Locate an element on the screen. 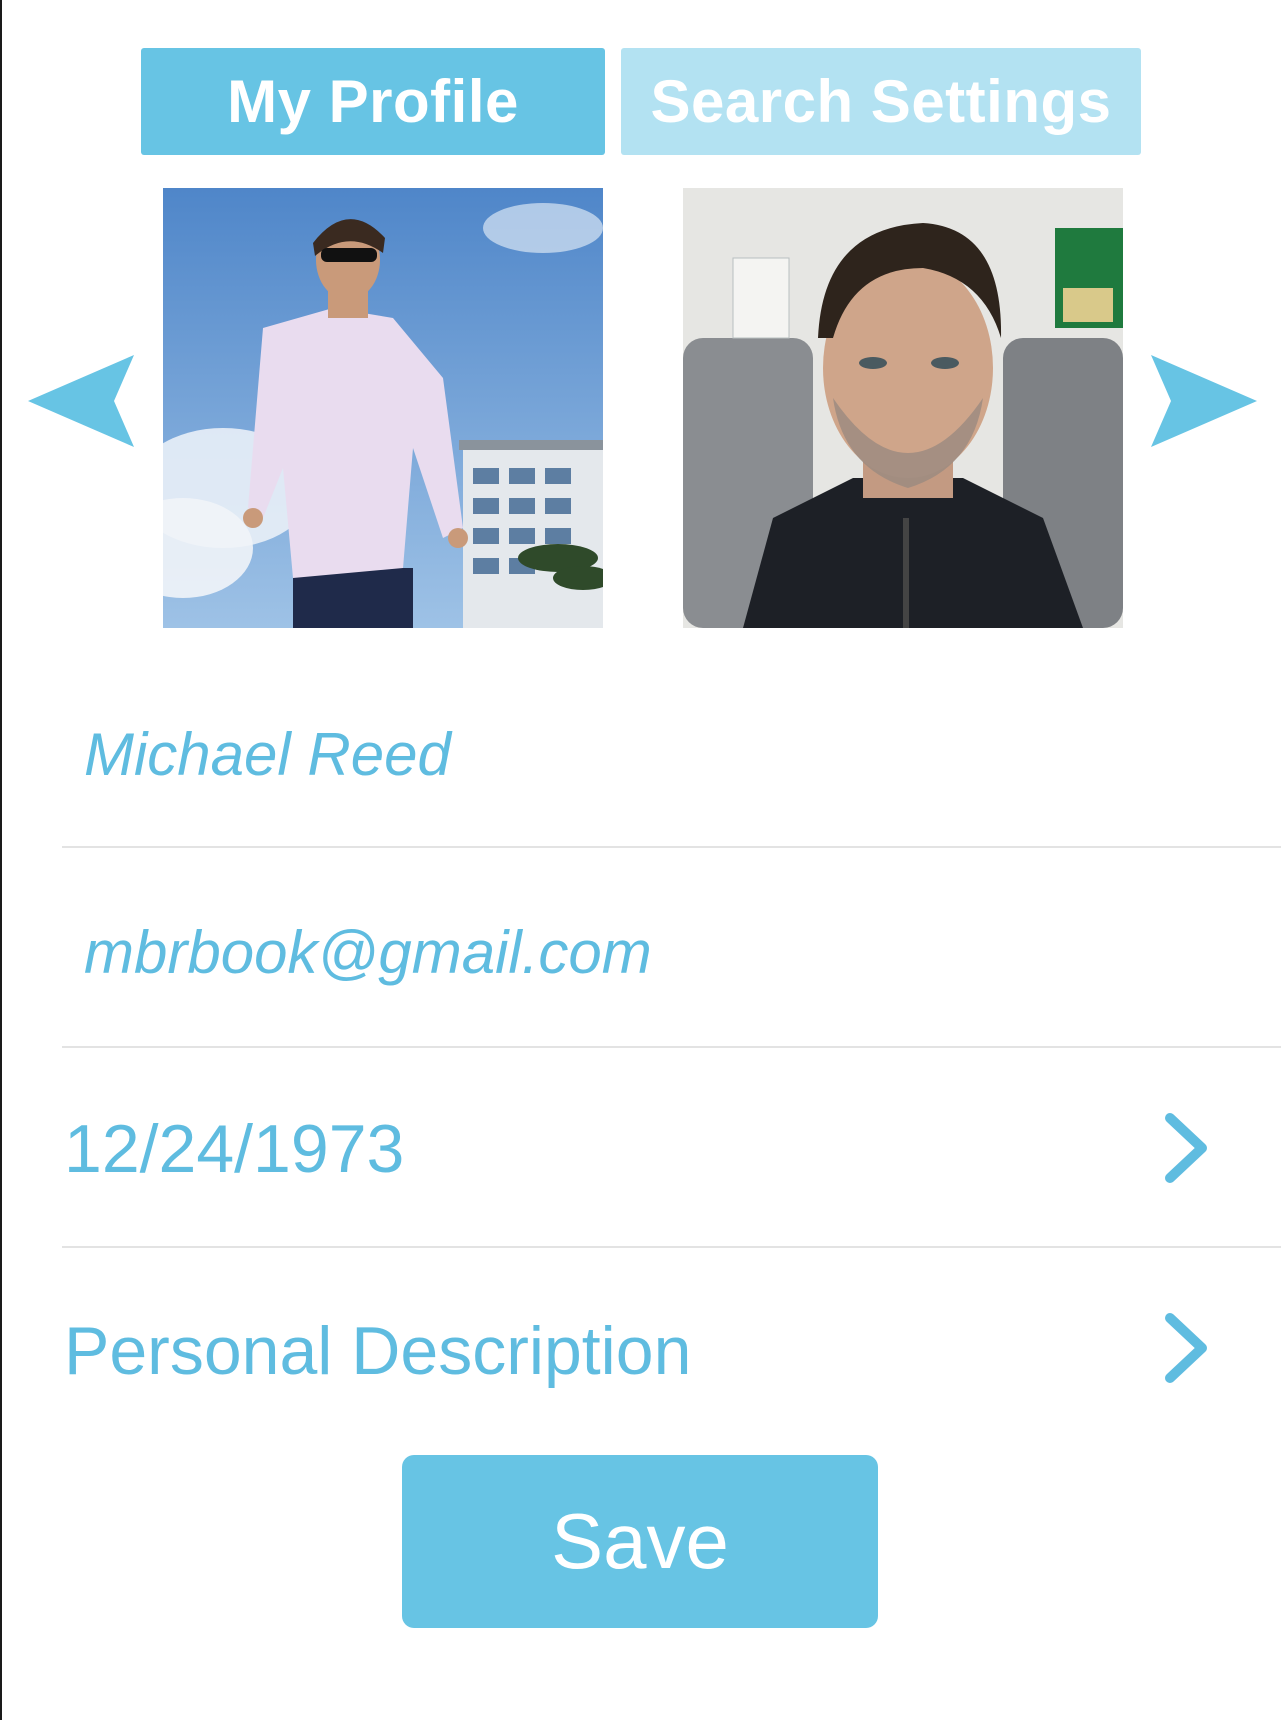 The height and width of the screenshot is (1720, 1281). personal-description-row: Personal Description is located at coordinates (671, 1323).